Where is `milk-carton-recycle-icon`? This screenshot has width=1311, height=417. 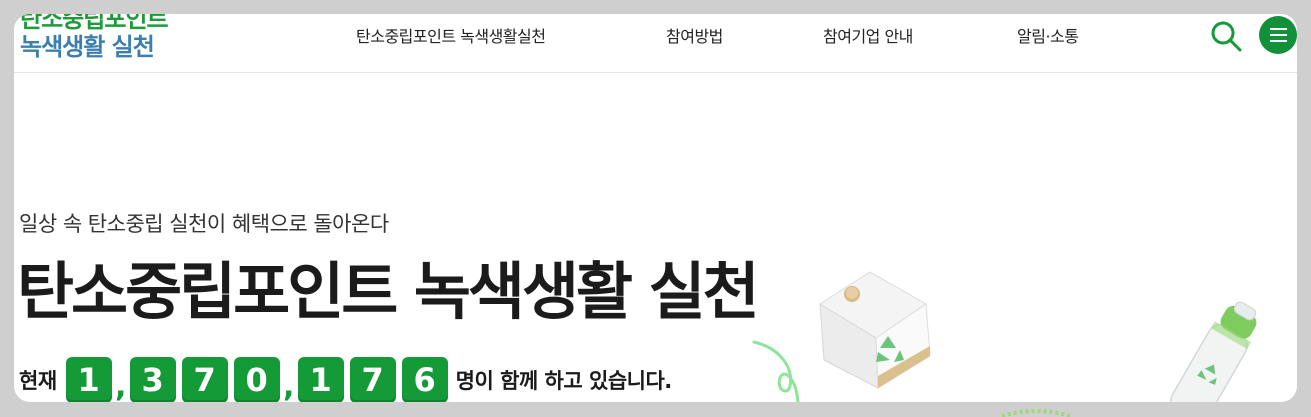
milk-carton-recycle-icon is located at coordinates (875, 330).